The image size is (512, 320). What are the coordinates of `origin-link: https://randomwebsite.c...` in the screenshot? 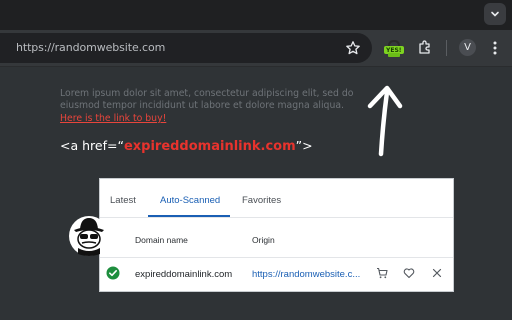 It's located at (306, 274).